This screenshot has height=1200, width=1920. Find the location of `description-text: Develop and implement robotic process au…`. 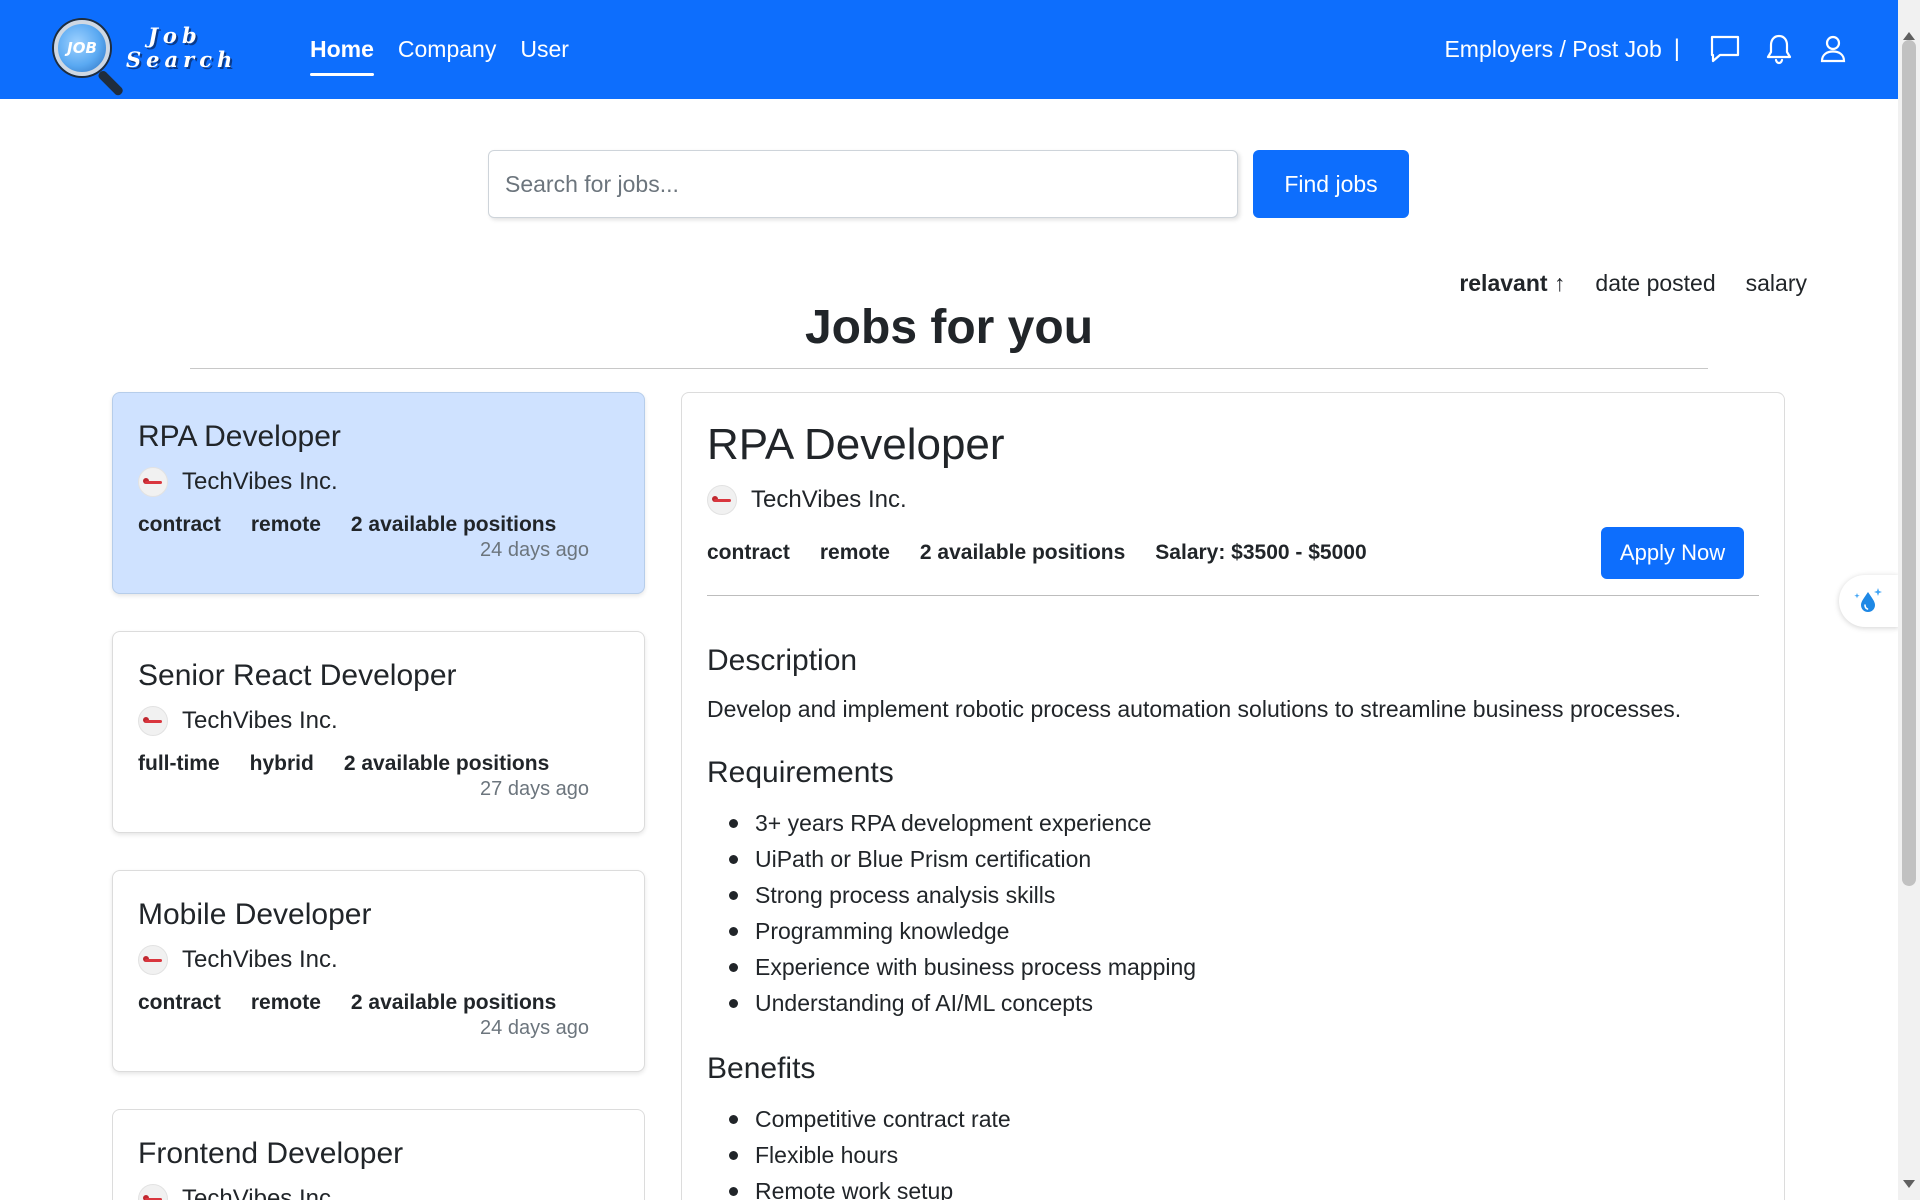

description-text: Develop and implement robotic process au… is located at coordinates (1194, 709).